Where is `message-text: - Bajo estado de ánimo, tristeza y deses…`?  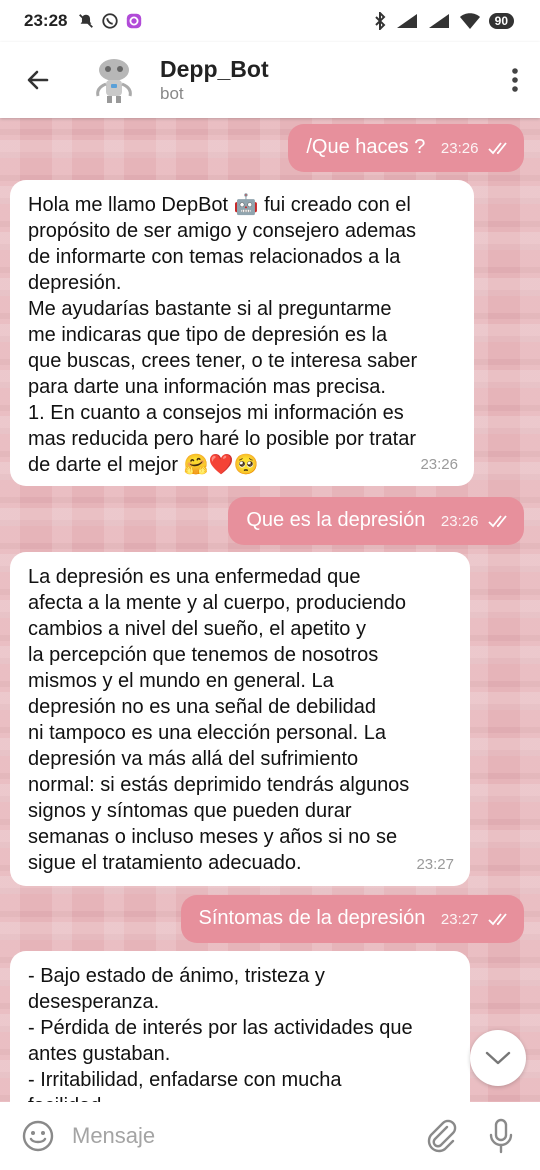 message-text: - Bajo estado de ánimo, tristeza y deses… is located at coordinates (220, 1041).